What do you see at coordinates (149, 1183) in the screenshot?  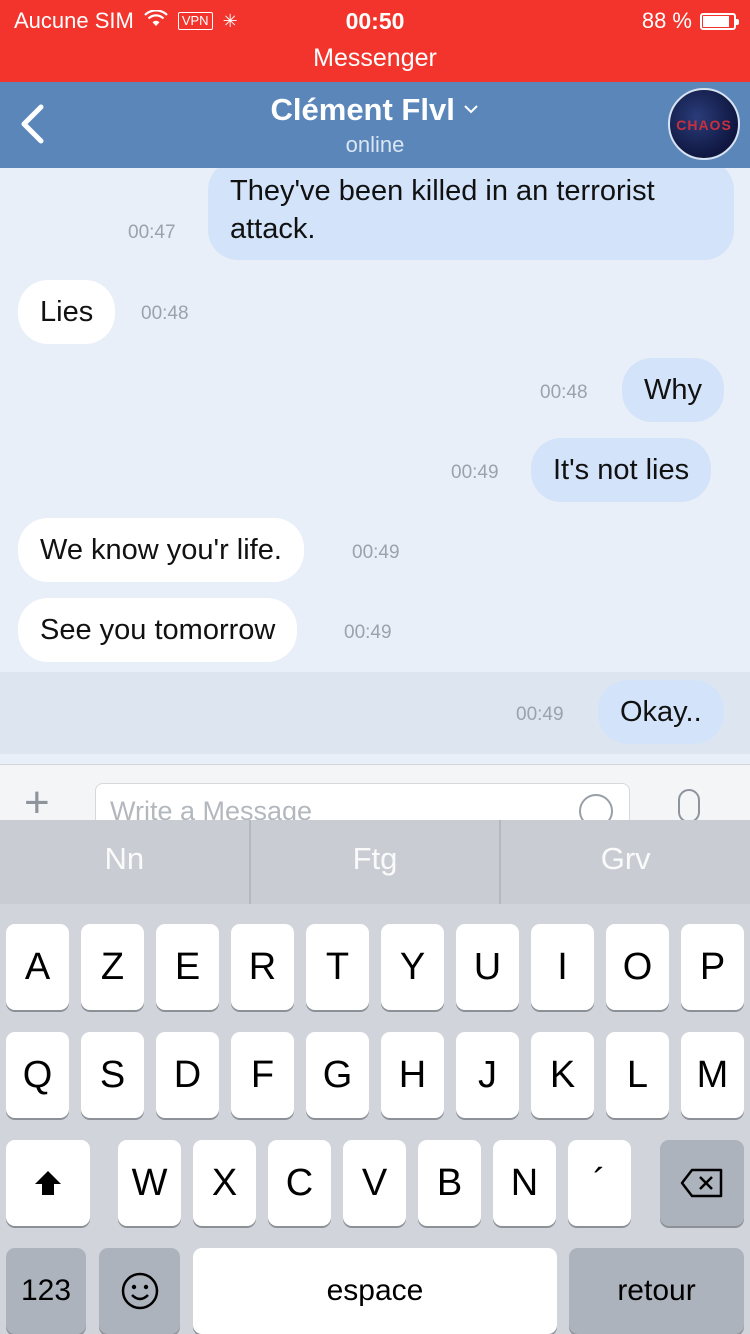 I see `key-w: W` at bounding box center [149, 1183].